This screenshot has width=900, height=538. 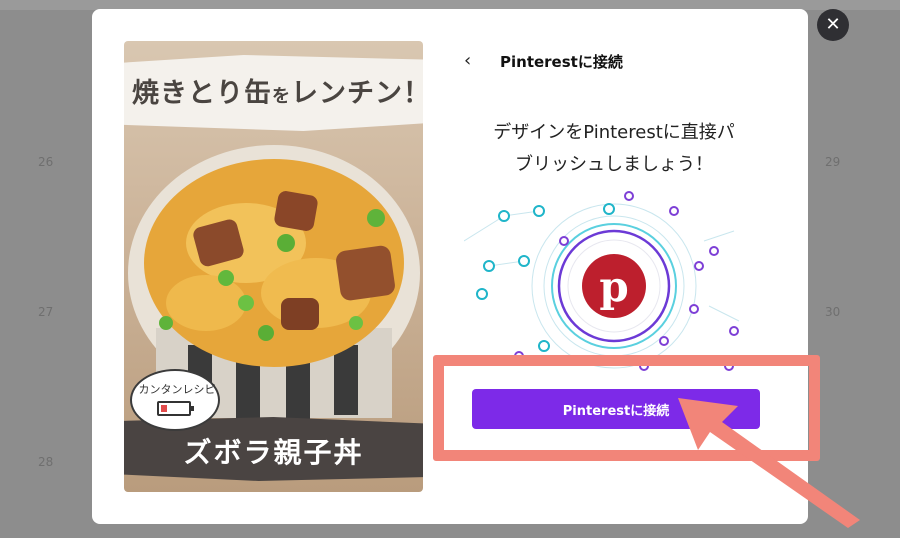 I want to click on annotation-arrow-icon, so click(x=769, y=463).